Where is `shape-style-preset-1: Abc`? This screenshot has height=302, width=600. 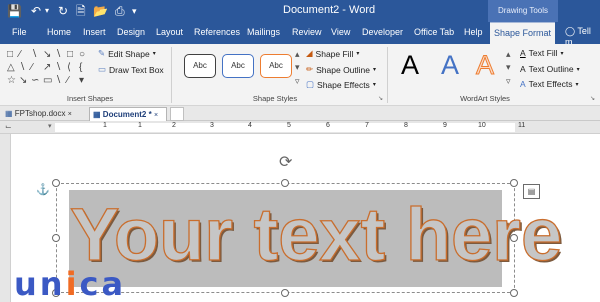
shape-style-preset-1: Abc is located at coordinates (200, 66).